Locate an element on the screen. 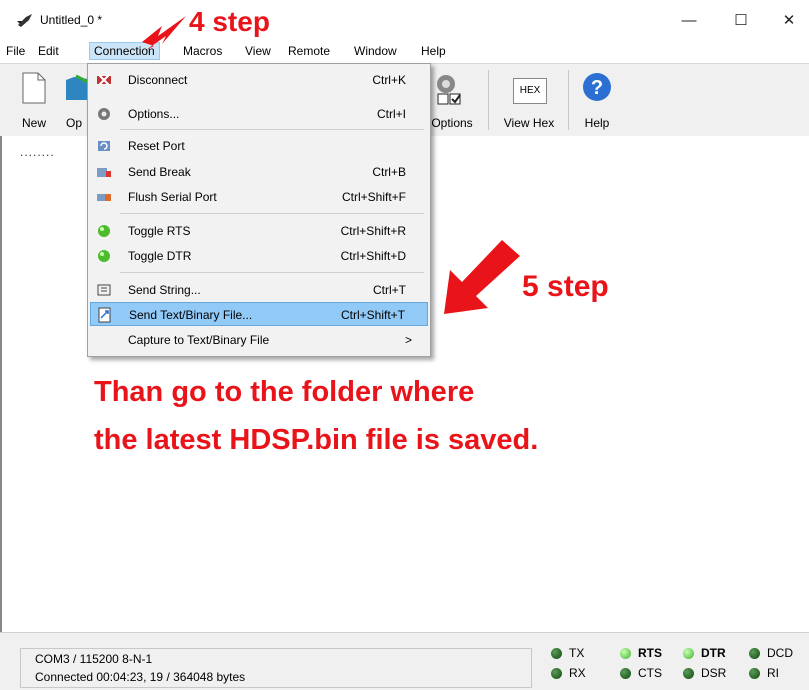 This screenshot has width=809, height=690. dsr-label: DSR is located at coordinates (714, 673).